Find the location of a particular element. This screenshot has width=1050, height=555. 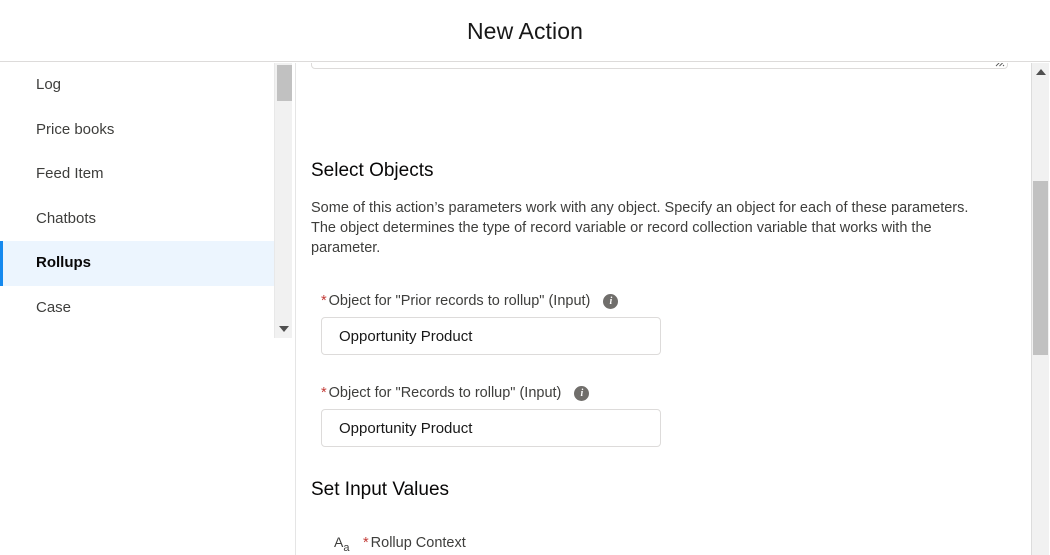

content-scroll-up-button is located at coordinates (1040, 72).